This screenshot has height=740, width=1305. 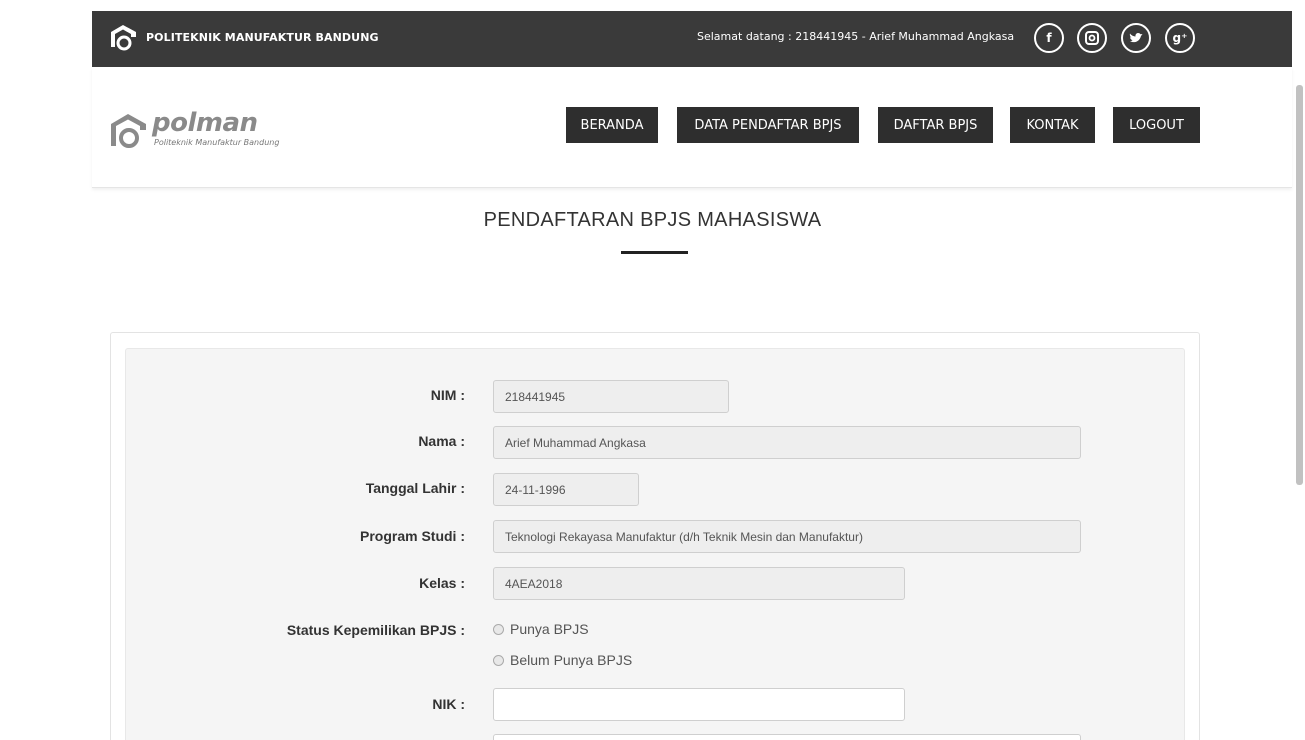 I want to click on nav-daftar-bpjs: DAFTAR BPJS, so click(x=935, y=125).